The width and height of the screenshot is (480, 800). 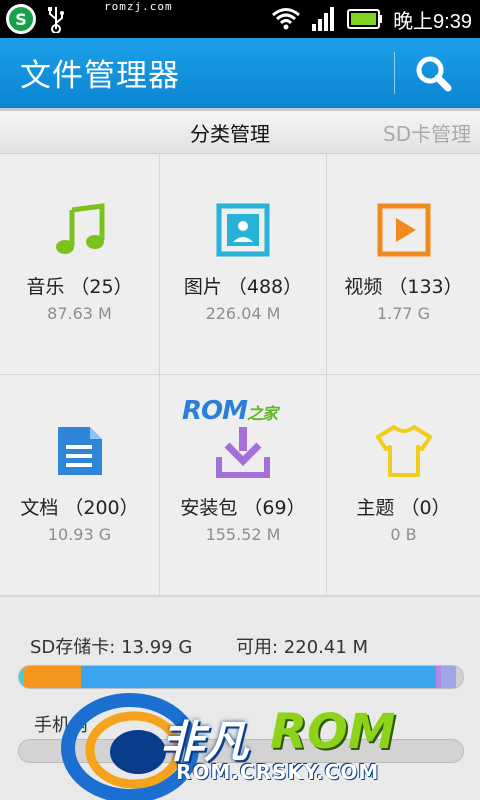 I want to click on search-icon, so click(x=434, y=74).